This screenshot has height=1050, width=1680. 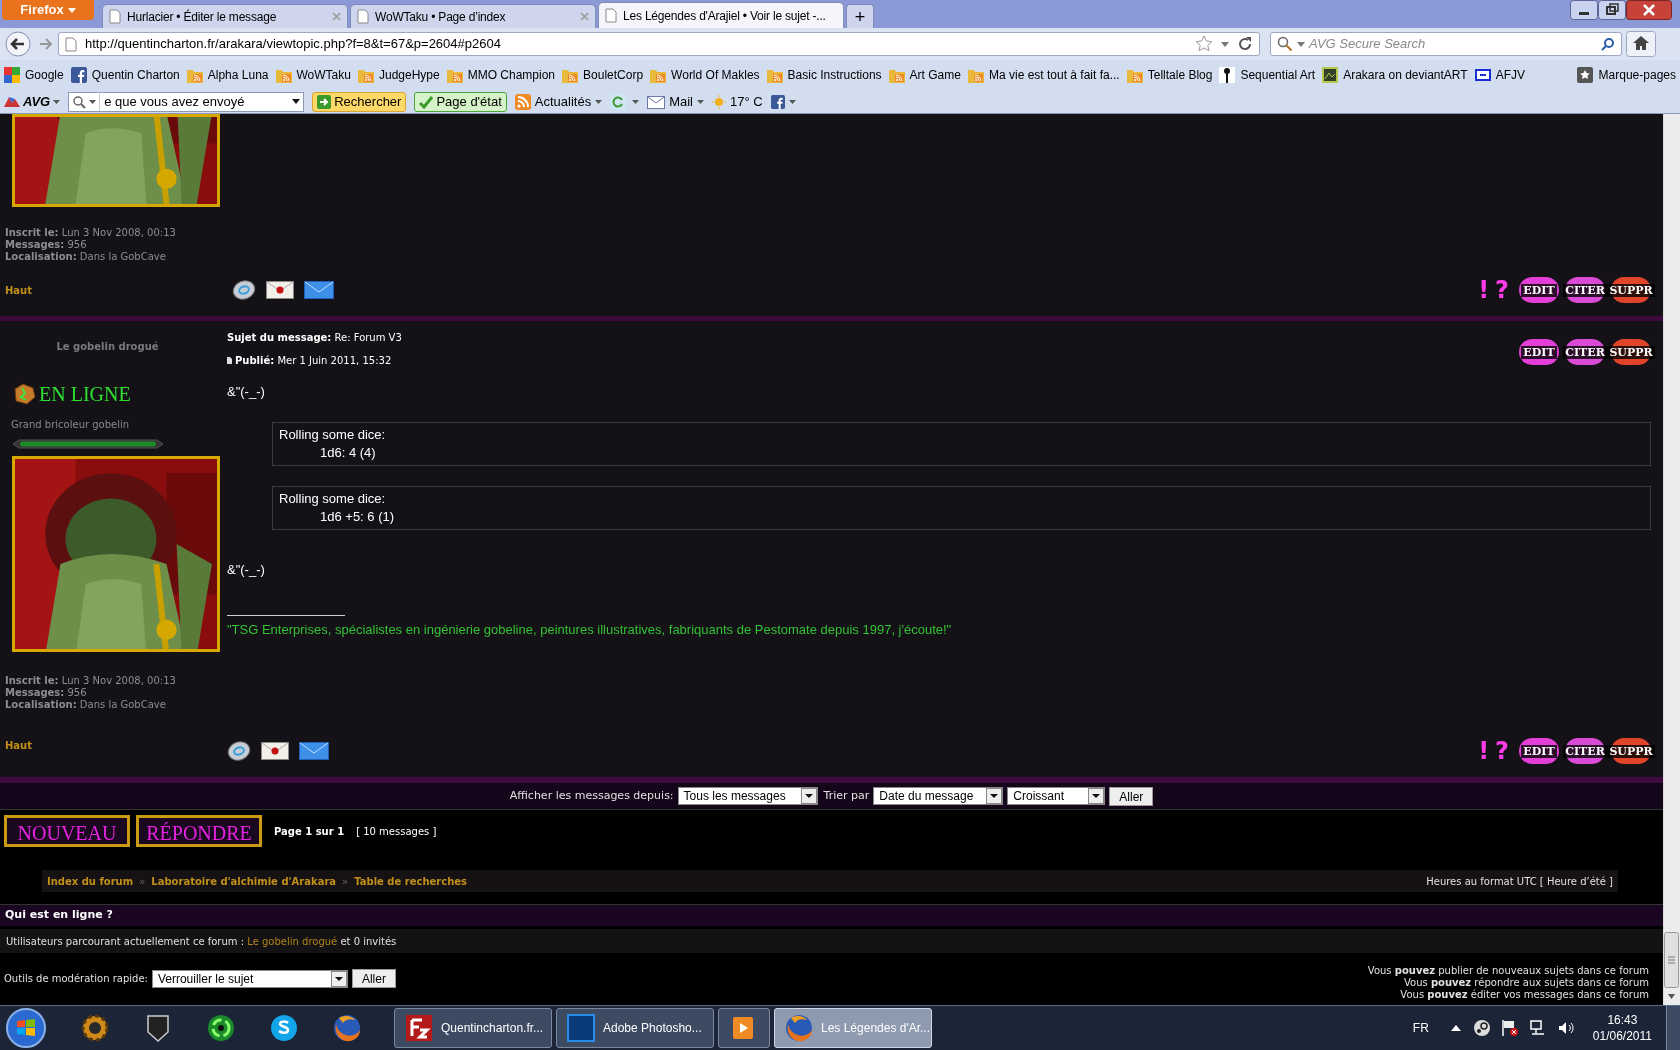 What do you see at coordinates (1499, 75) in the screenshot?
I see `bookmark-link: AFJV` at bounding box center [1499, 75].